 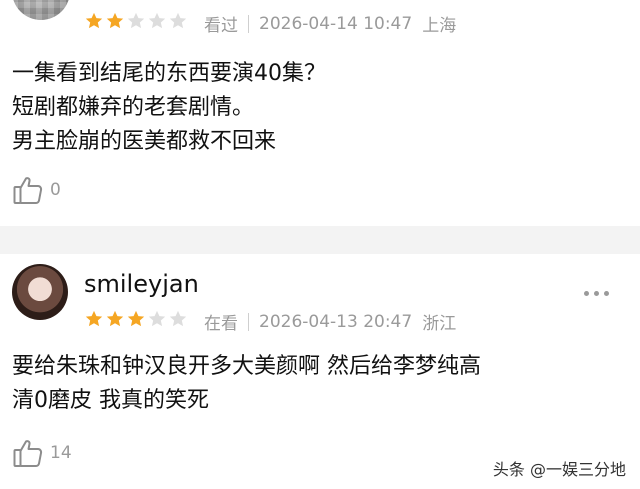 What do you see at coordinates (144, 141) in the screenshot?
I see `comment-line: 男主脸崩的医美都救不回来` at bounding box center [144, 141].